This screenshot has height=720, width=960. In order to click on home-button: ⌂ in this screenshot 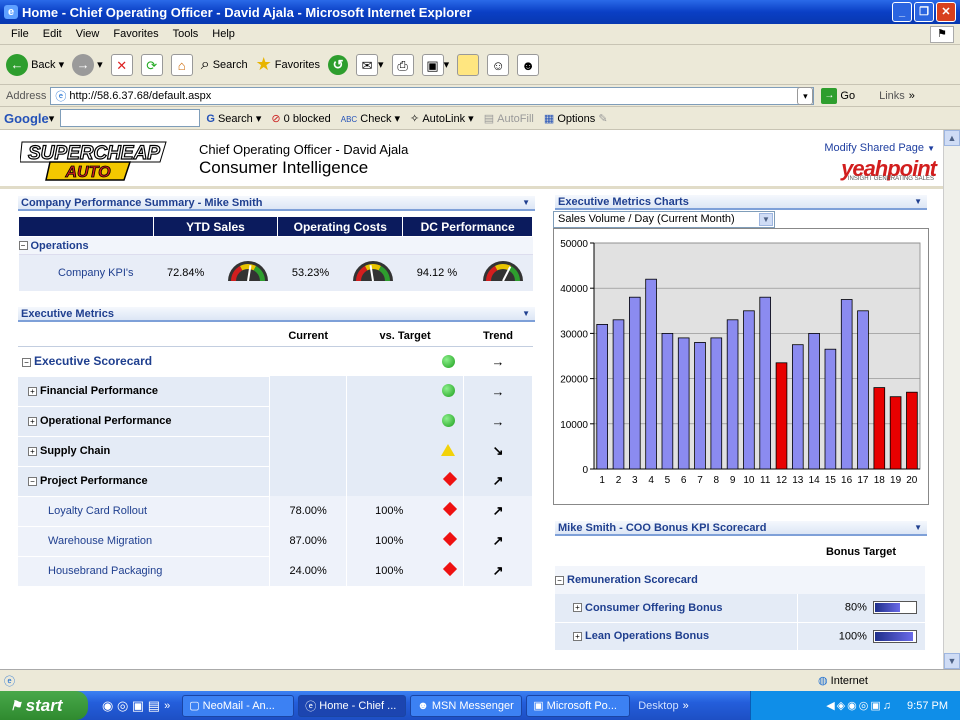, I will do `click(181, 64)`.